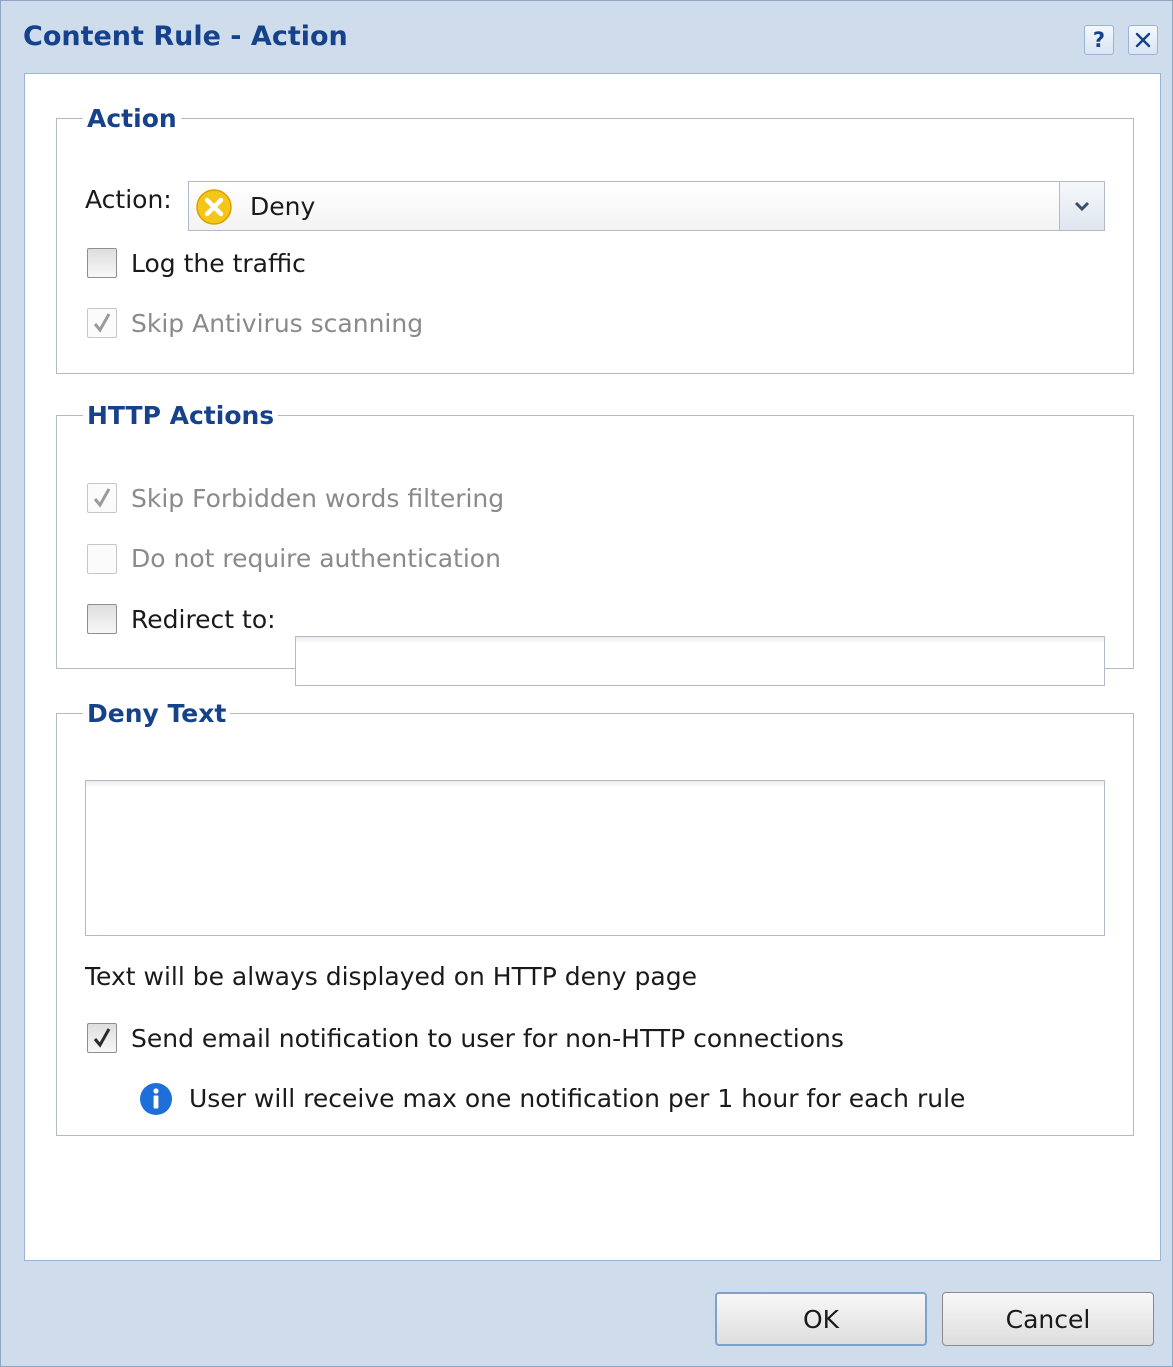  What do you see at coordinates (283, 206) in the screenshot?
I see `action-select-value: Deny` at bounding box center [283, 206].